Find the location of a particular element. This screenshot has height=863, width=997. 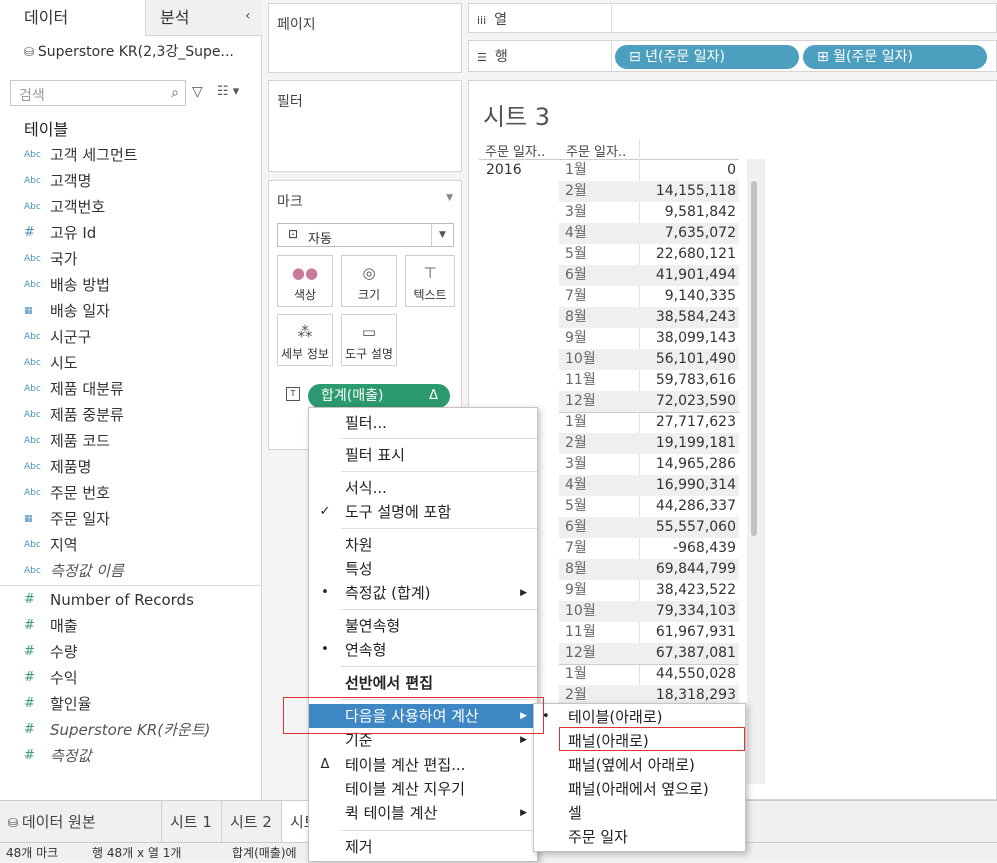

marks-menu-icon: ▼ is located at coordinates (449, 198).